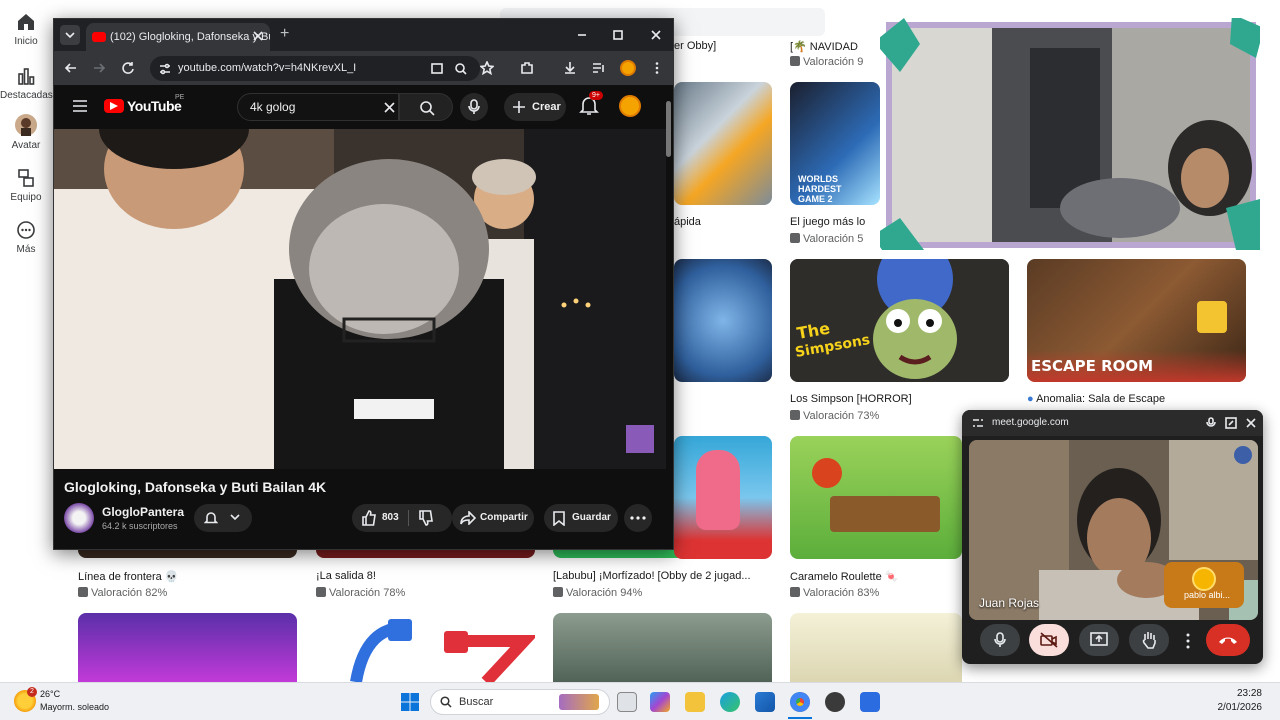 Image resolution: width=1280 pixels, height=720 pixels. Describe the element at coordinates (730, 702) in the screenshot. I see `edge-icon` at that location.